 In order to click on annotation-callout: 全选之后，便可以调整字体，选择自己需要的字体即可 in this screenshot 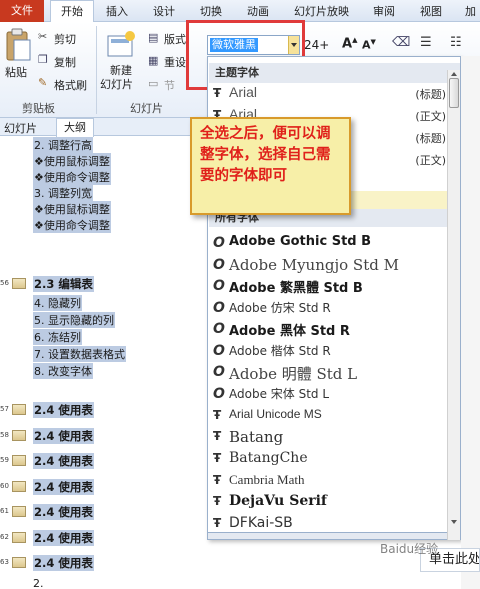, I will do `click(270, 166)`.